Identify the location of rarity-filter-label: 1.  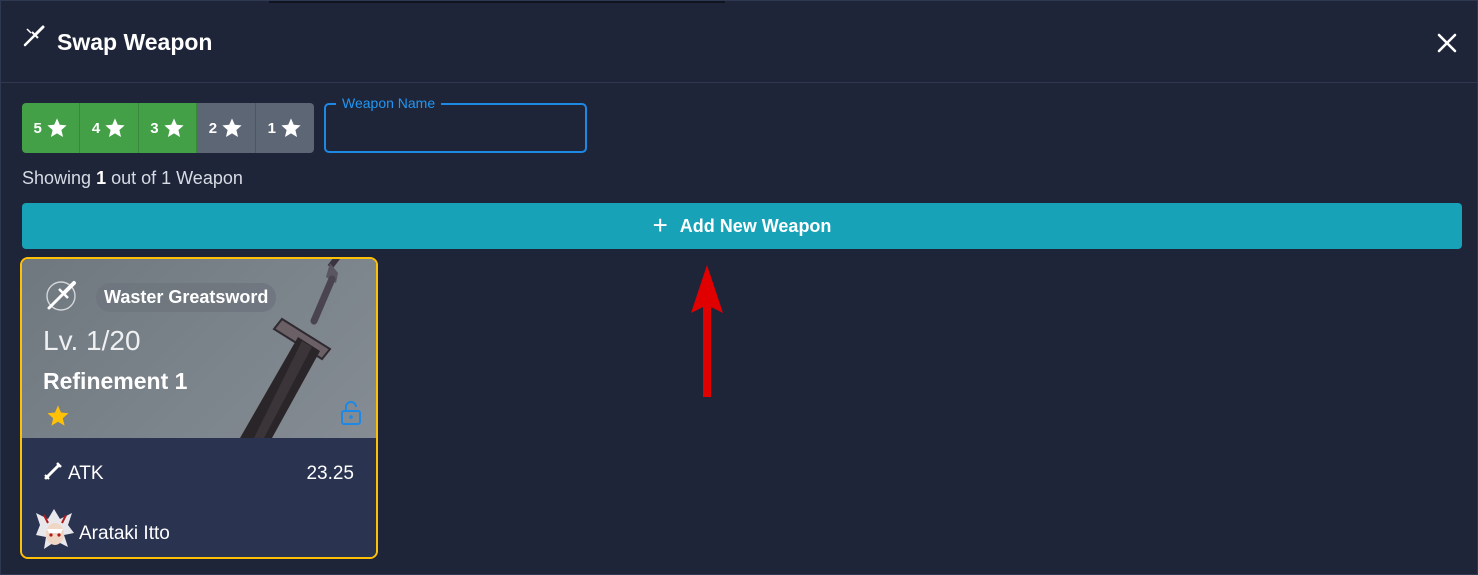
(271, 128).